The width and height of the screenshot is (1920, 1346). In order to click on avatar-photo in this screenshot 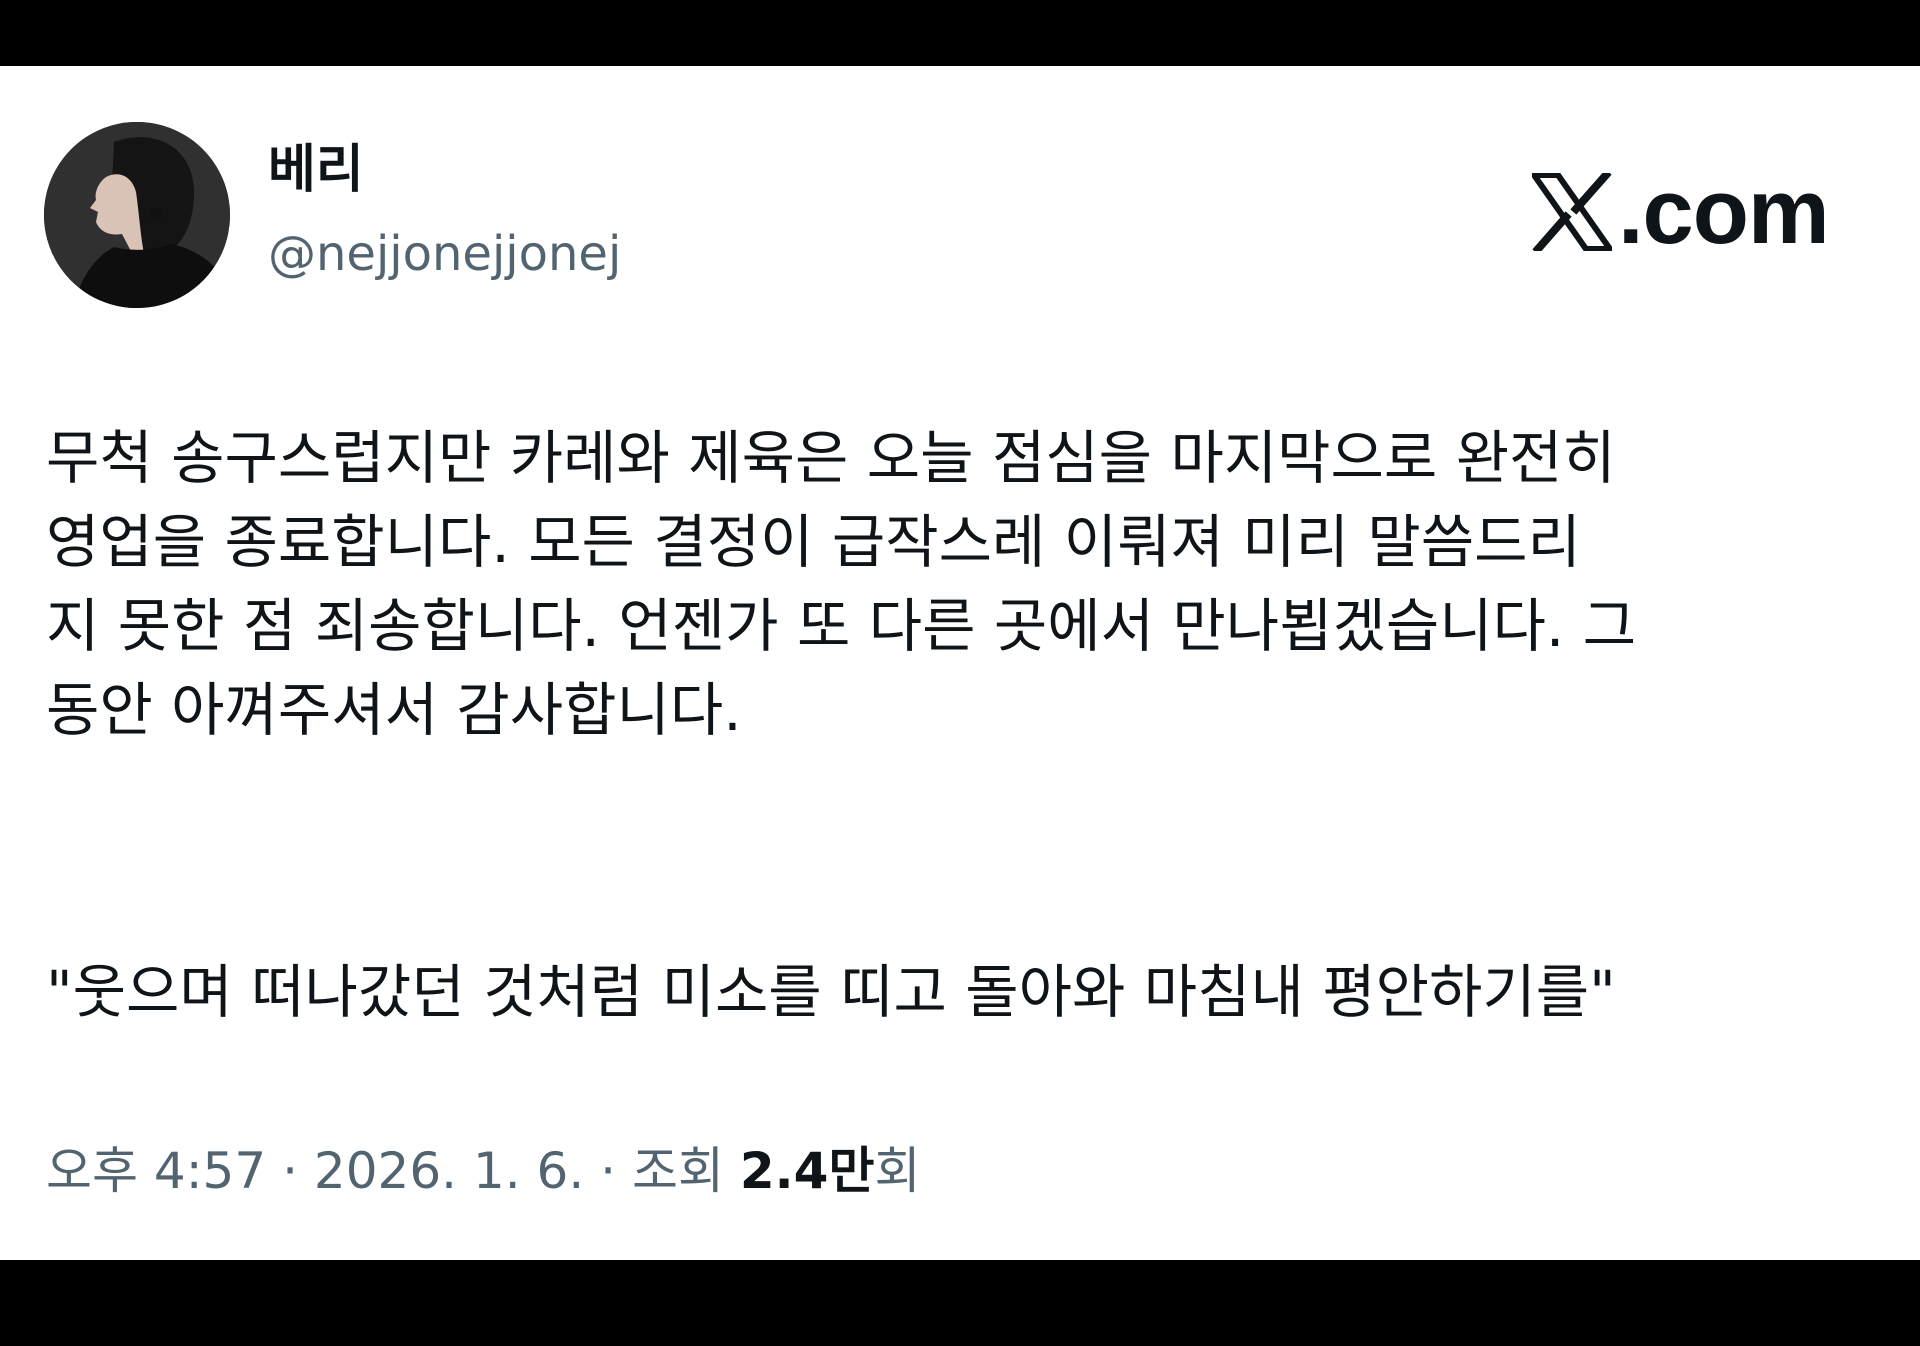, I will do `click(137, 215)`.